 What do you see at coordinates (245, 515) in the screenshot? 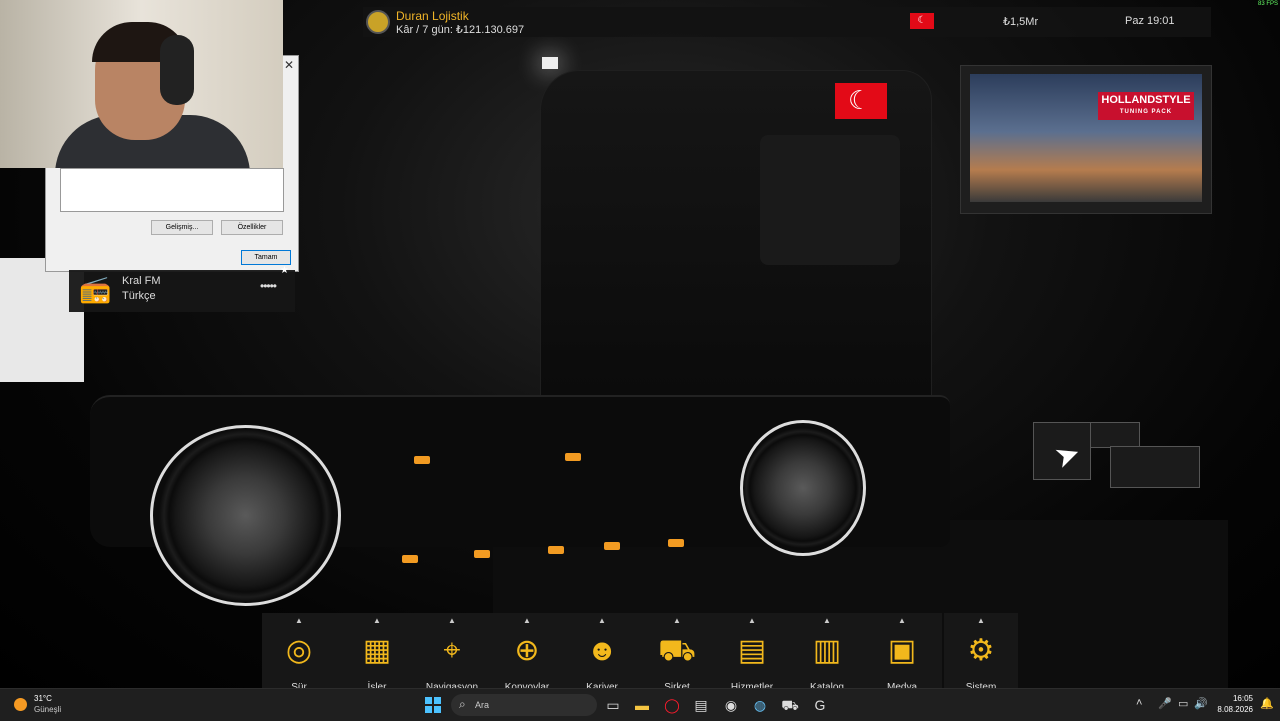
I see `rear-wheel` at bounding box center [245, 515].